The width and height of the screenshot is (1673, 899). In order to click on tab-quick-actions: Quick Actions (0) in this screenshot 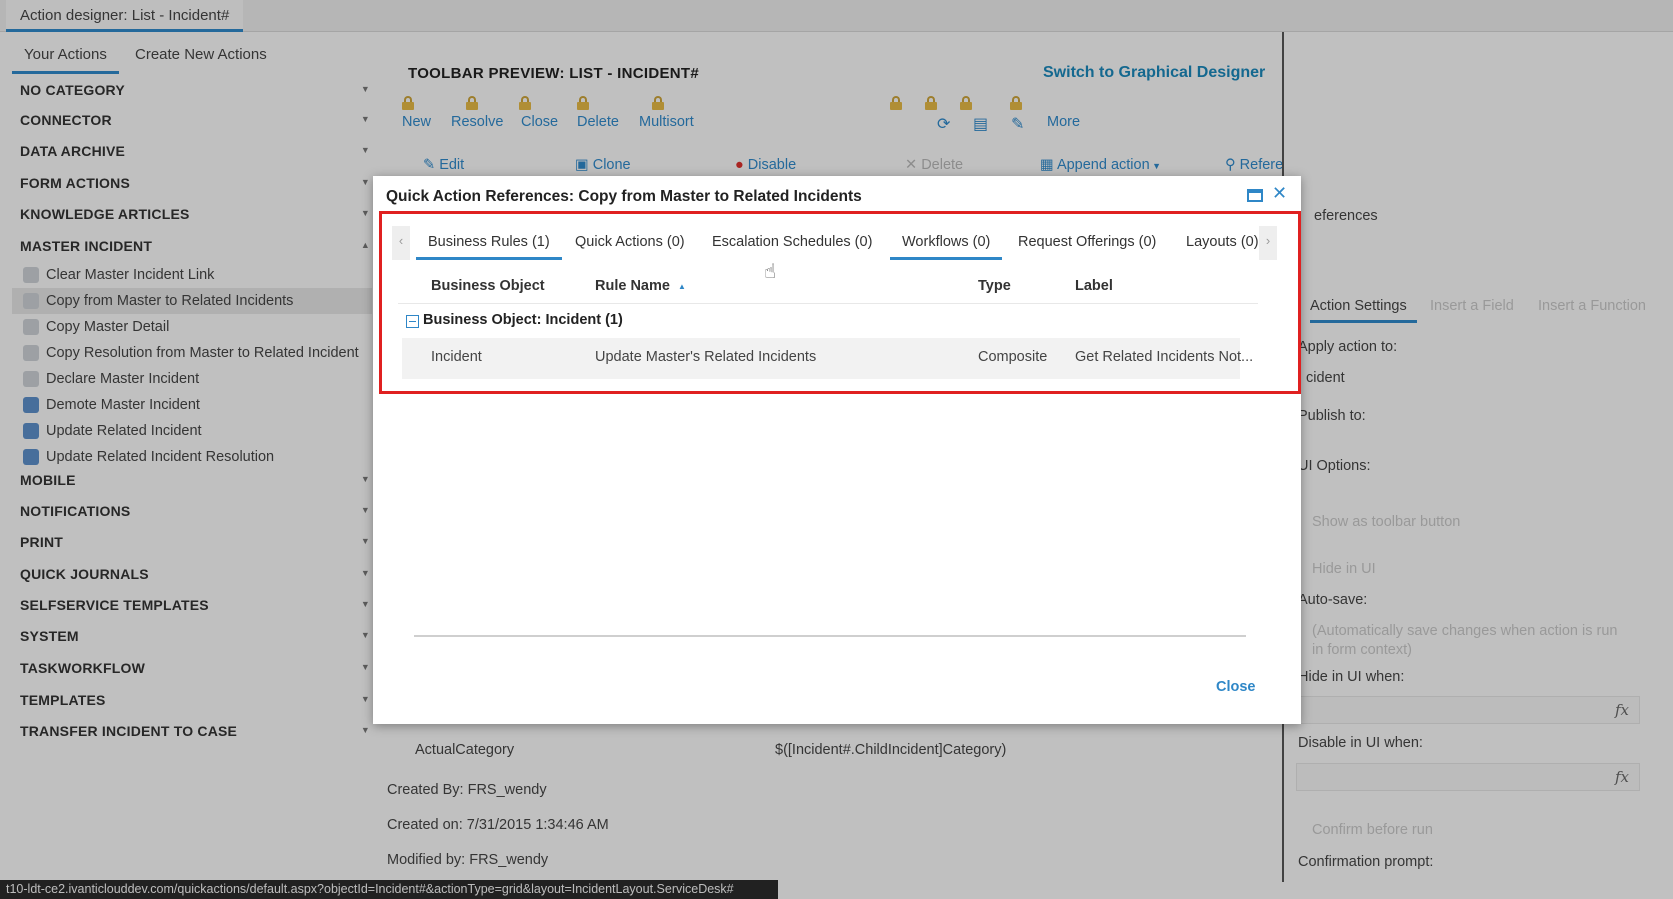, I will do `click(630, 245)`.